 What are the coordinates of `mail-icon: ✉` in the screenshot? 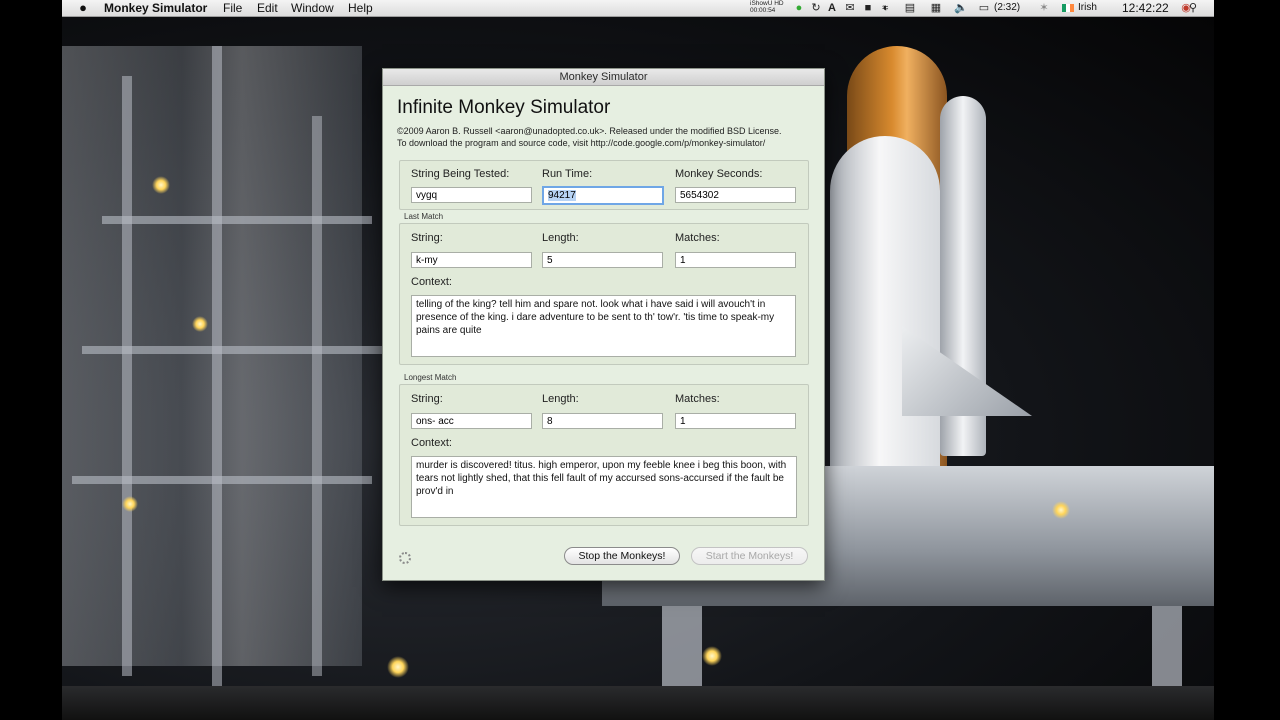 It's located at (850, 8).